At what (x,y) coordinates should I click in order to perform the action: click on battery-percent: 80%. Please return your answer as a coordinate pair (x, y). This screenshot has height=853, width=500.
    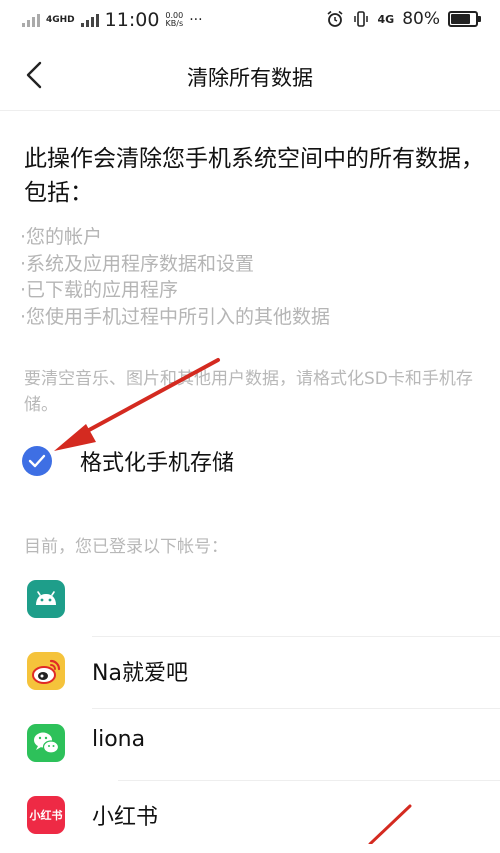
    Looking at the image, I should click on (421, 19).